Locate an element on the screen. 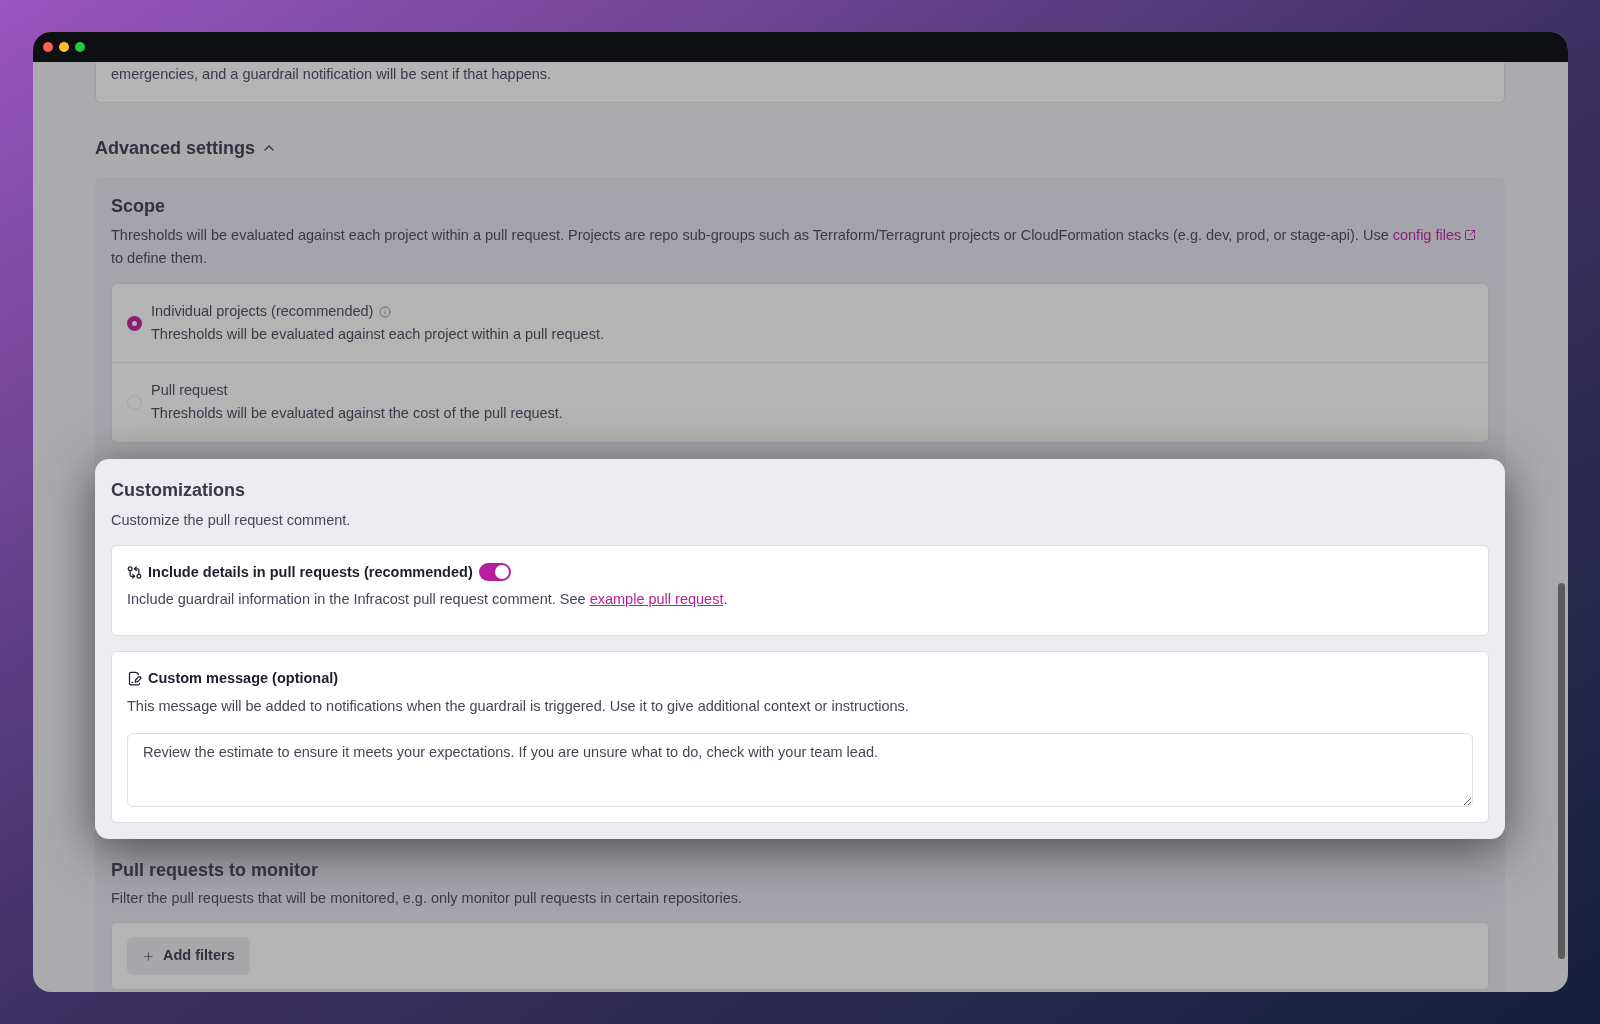 The image size is (1600, 1024). external-link-icon is located at coordinates (1470, 235).